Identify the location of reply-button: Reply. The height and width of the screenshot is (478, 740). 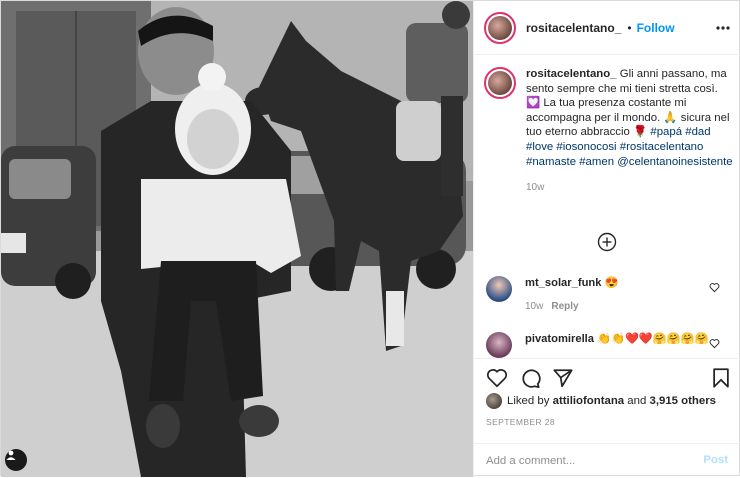
(564, 306).